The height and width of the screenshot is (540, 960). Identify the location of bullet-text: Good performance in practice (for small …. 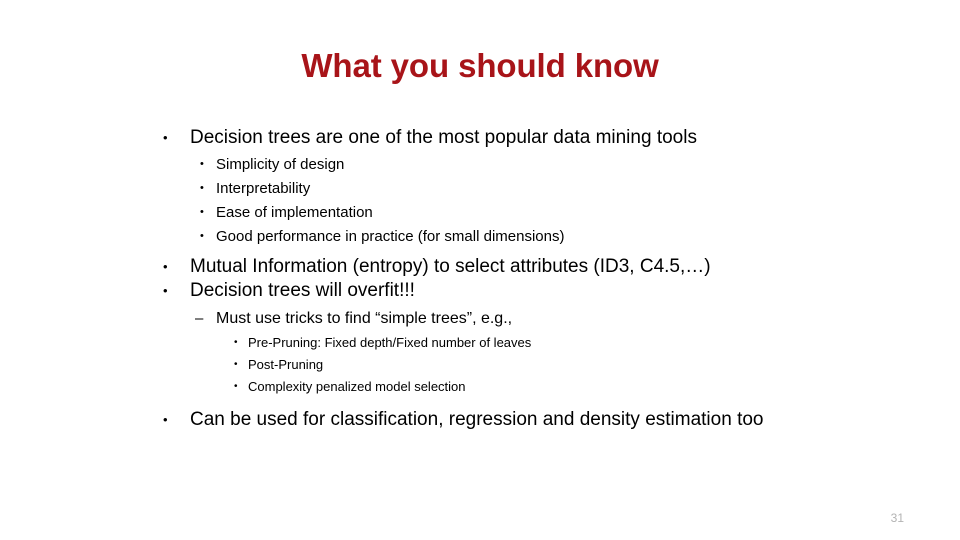
(390, 236).